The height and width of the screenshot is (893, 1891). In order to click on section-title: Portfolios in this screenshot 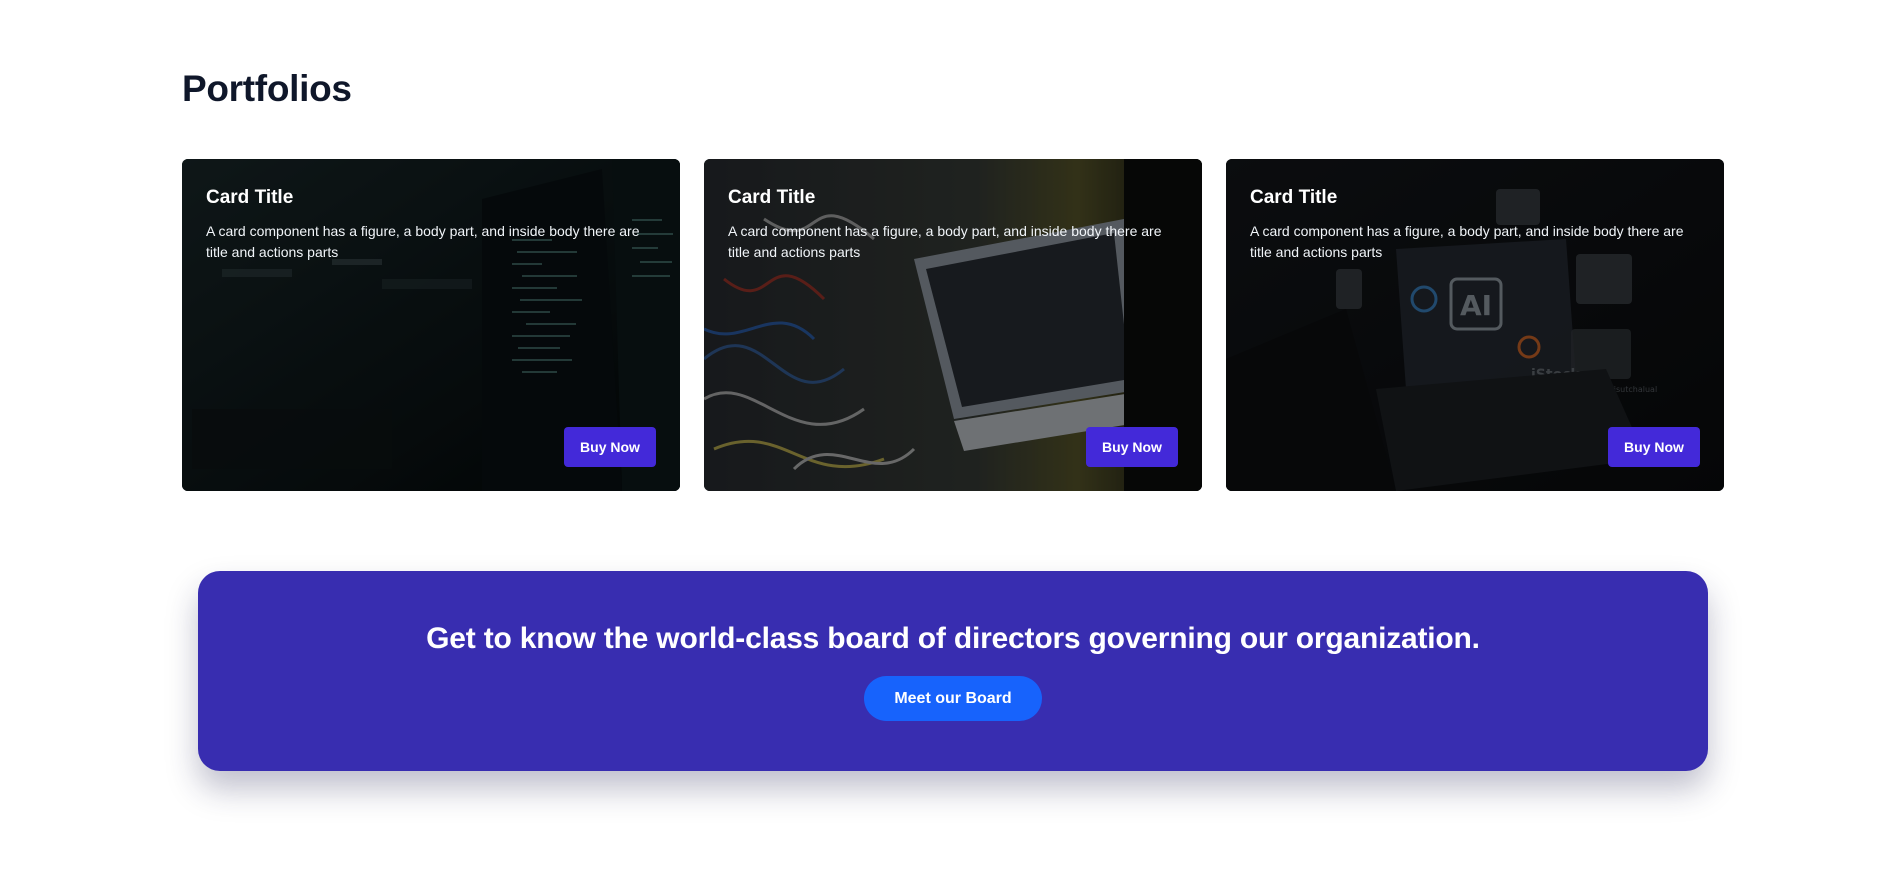, I will do `click(267, 88)`.